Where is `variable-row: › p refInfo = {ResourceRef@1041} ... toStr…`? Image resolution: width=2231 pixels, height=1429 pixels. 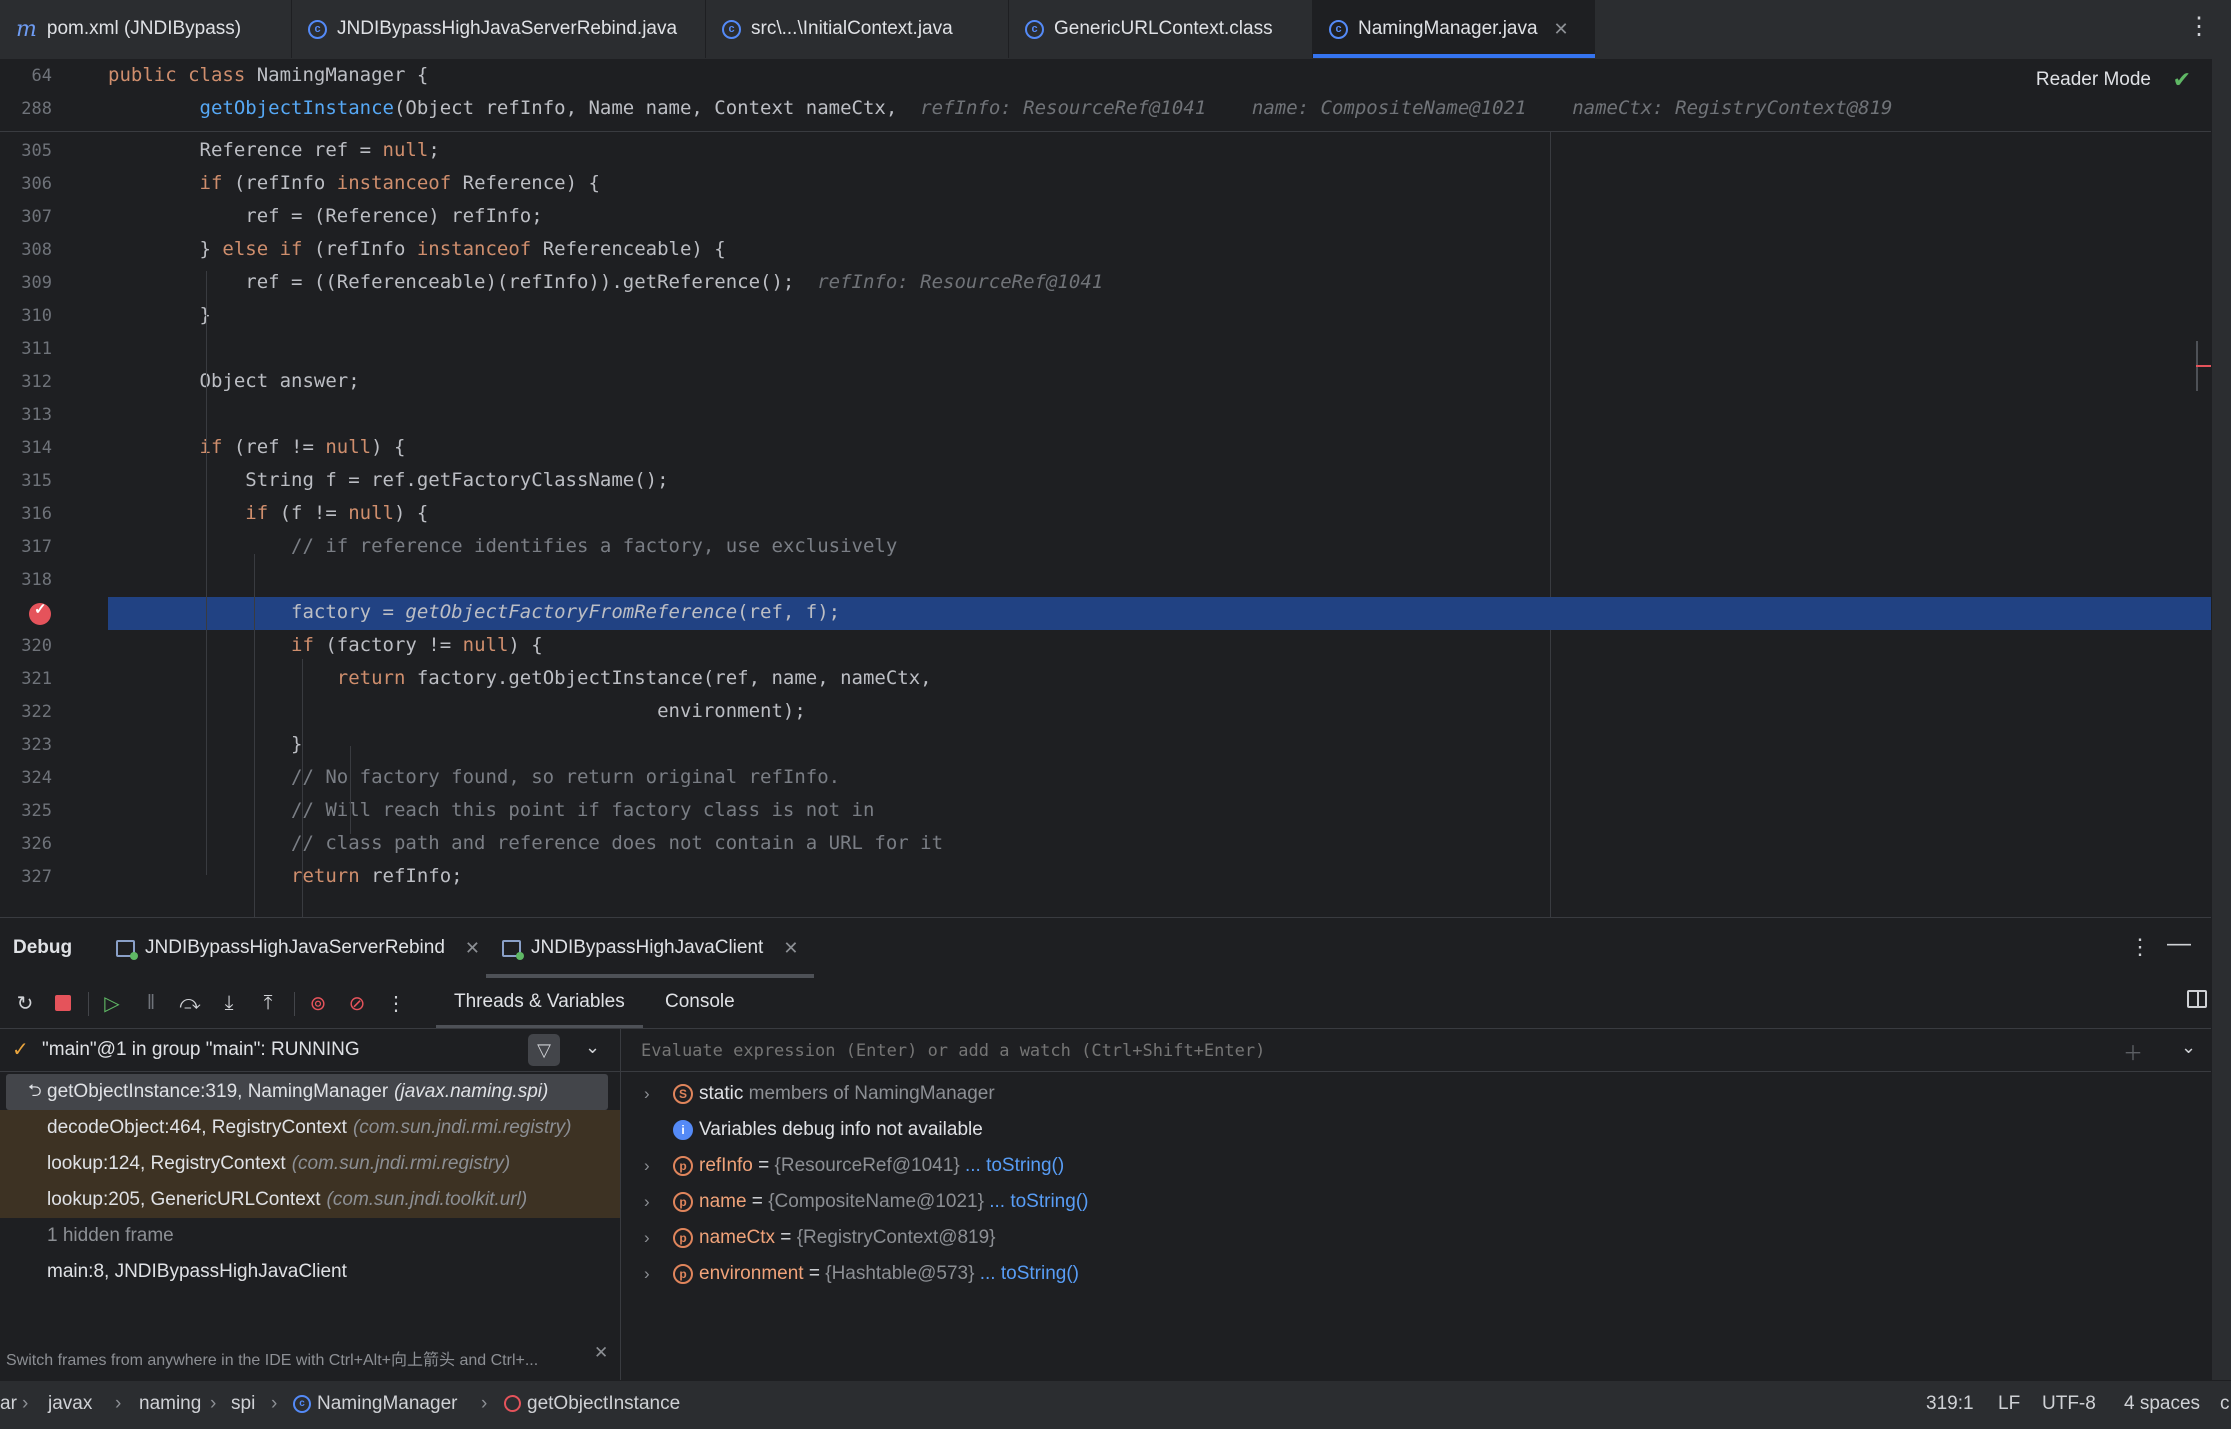
variable-row: › p refInfo = {ResourceRef@1041} ... toStr… is located at coordinates (1416, 1166).